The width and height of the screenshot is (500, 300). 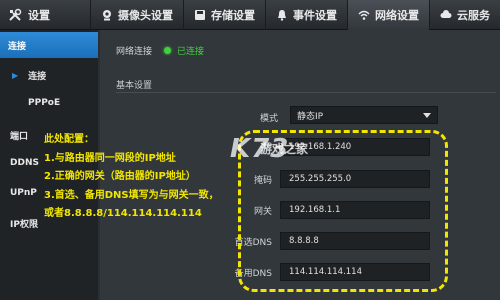 What do you see at coordinates (39, 15) in the screenshot?
I see `settings-title: 设置` at bounding box center [39, 15].